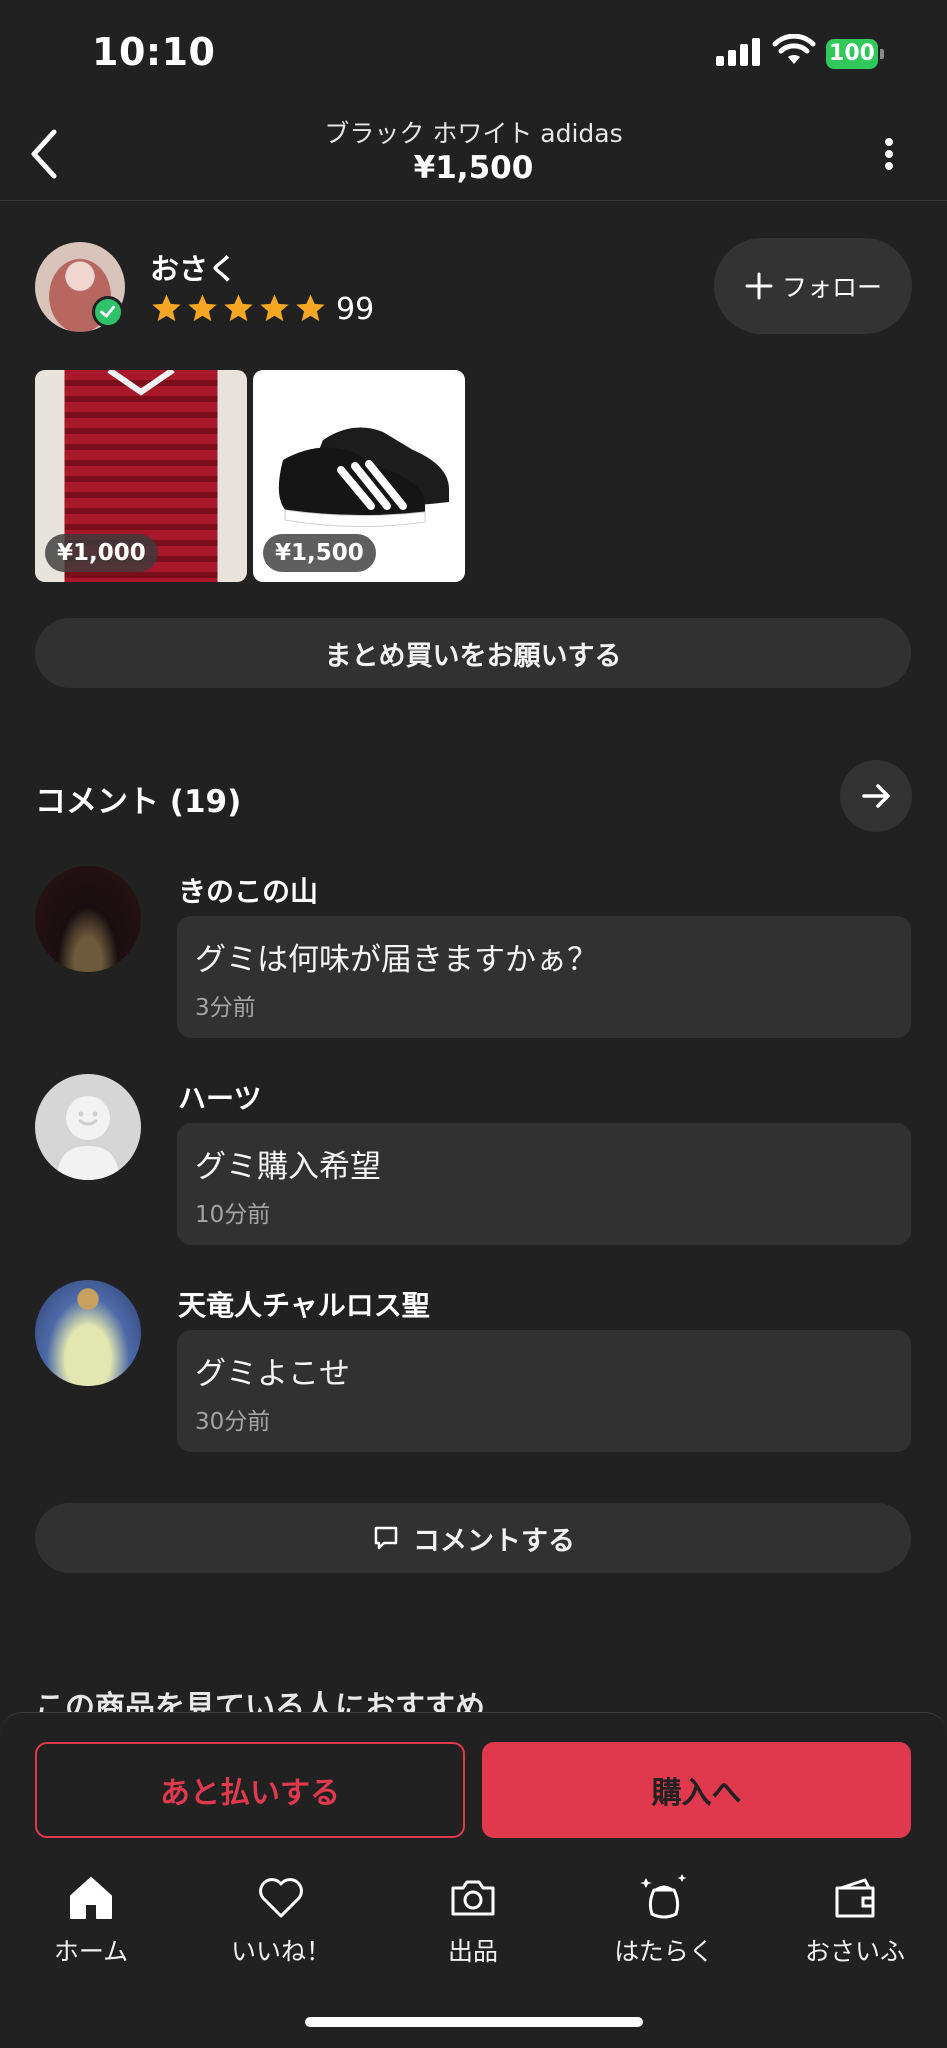 The width and height of the screenshot is (947, 2048). I want to click on tab-label: おさいふ, so click(854, 1951).